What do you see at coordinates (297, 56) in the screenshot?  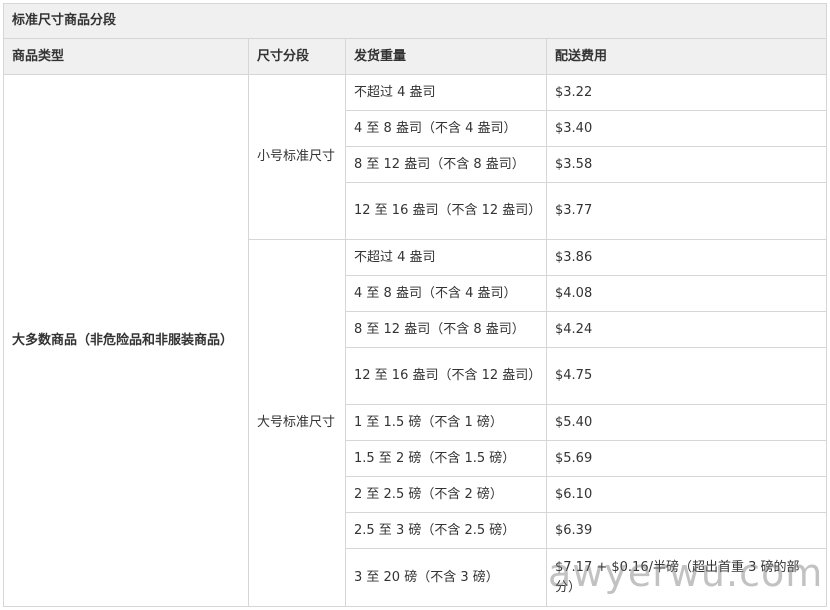 I see `header-size-tier: 尺寸分段` at bounding box center [297, 56].